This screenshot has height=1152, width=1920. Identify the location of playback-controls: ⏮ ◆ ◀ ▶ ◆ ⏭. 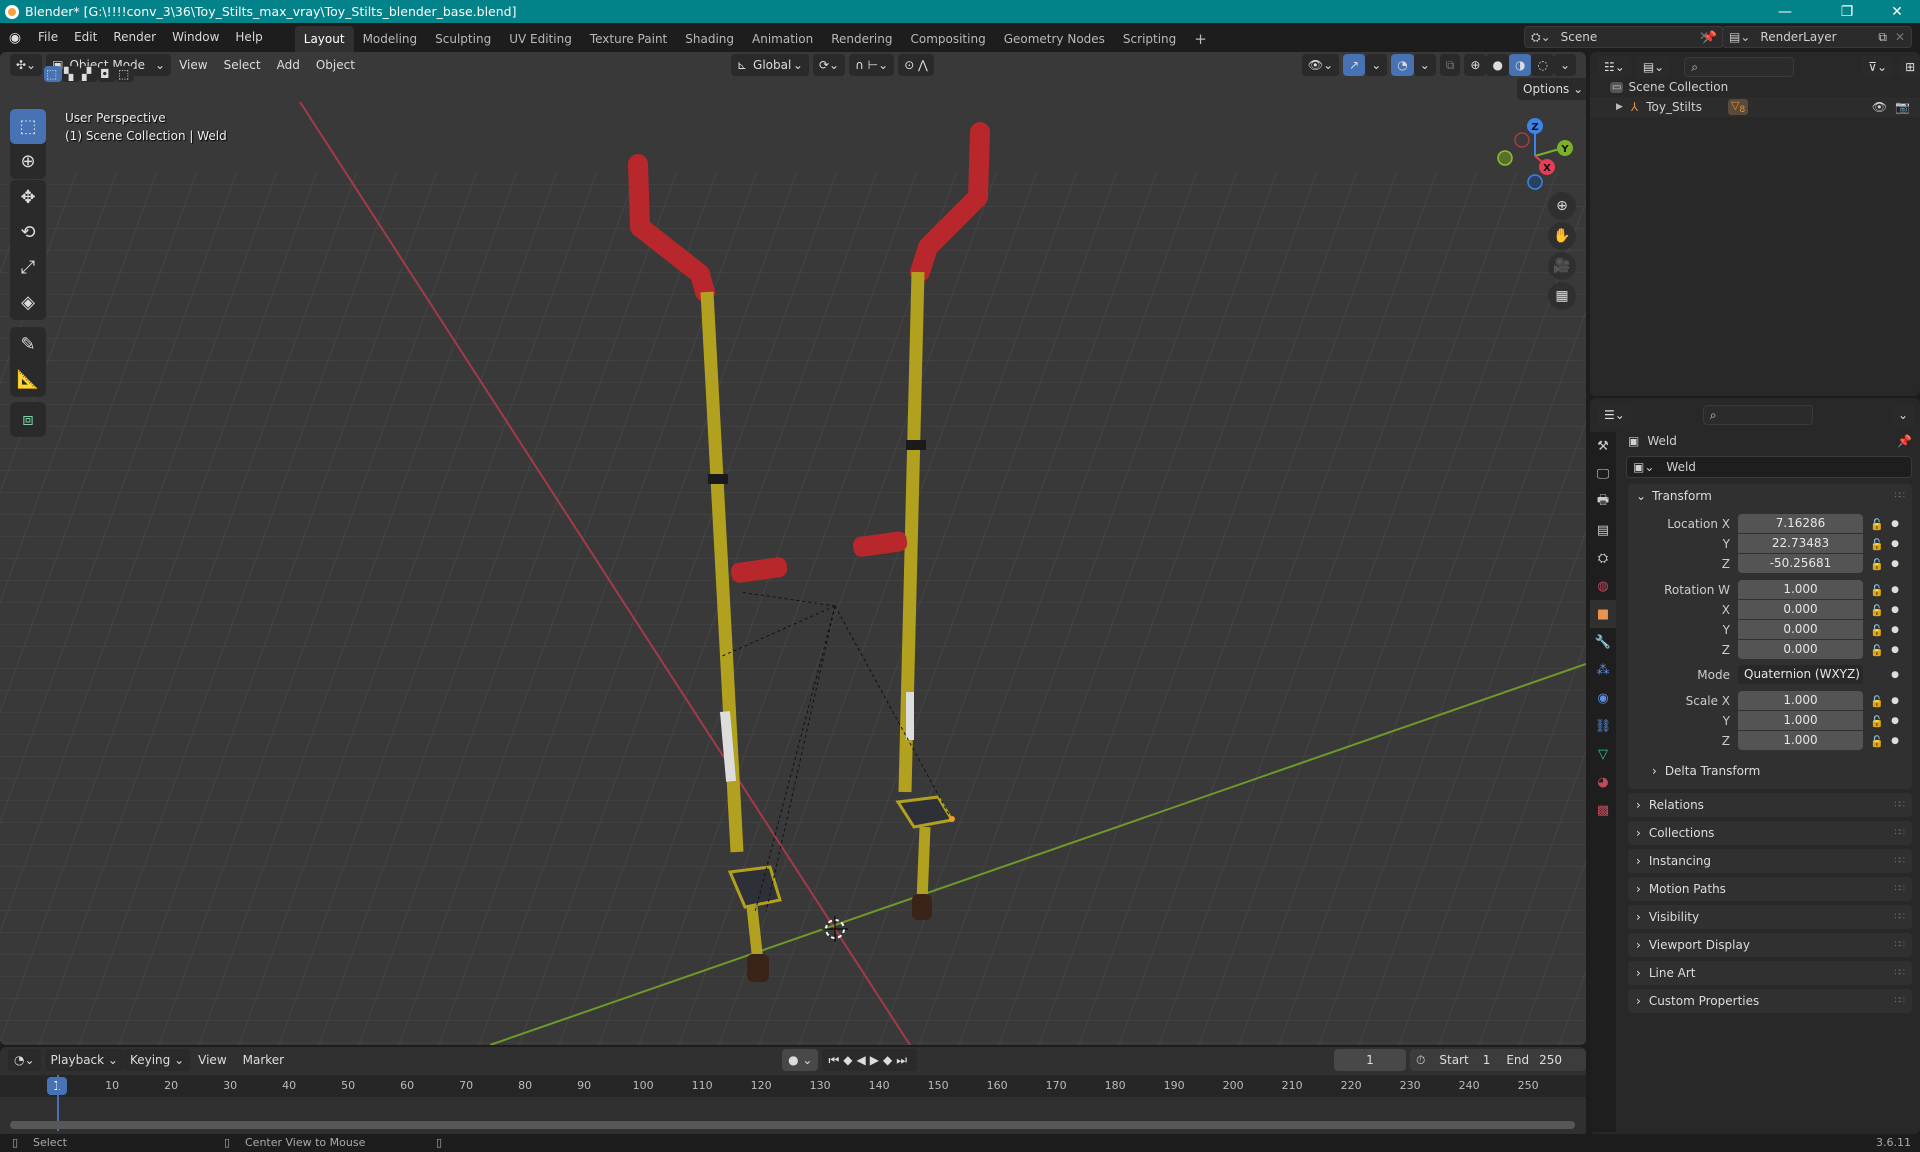
(870, 1060).